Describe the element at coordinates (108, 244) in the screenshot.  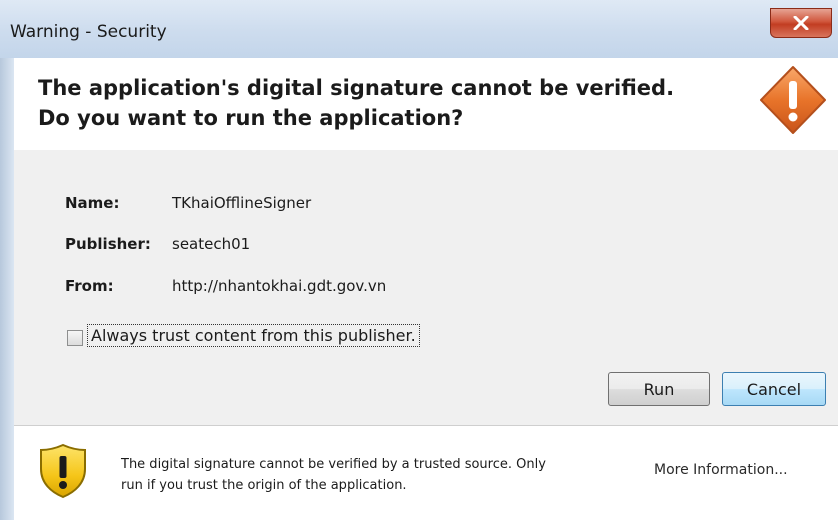
I see `publisher-label: Publisher:` at that location.